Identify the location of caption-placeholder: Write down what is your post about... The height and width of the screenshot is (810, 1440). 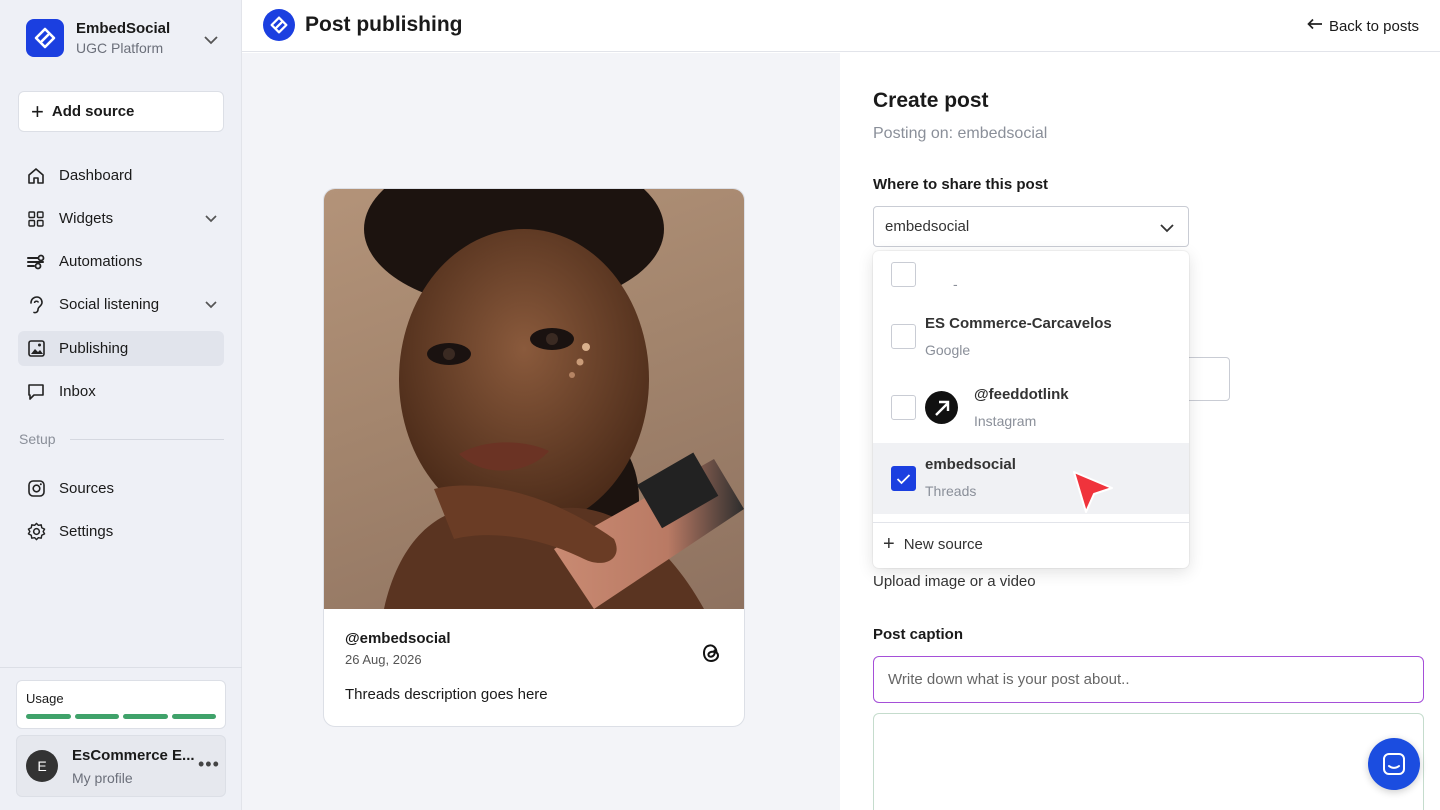
(1009, 679).